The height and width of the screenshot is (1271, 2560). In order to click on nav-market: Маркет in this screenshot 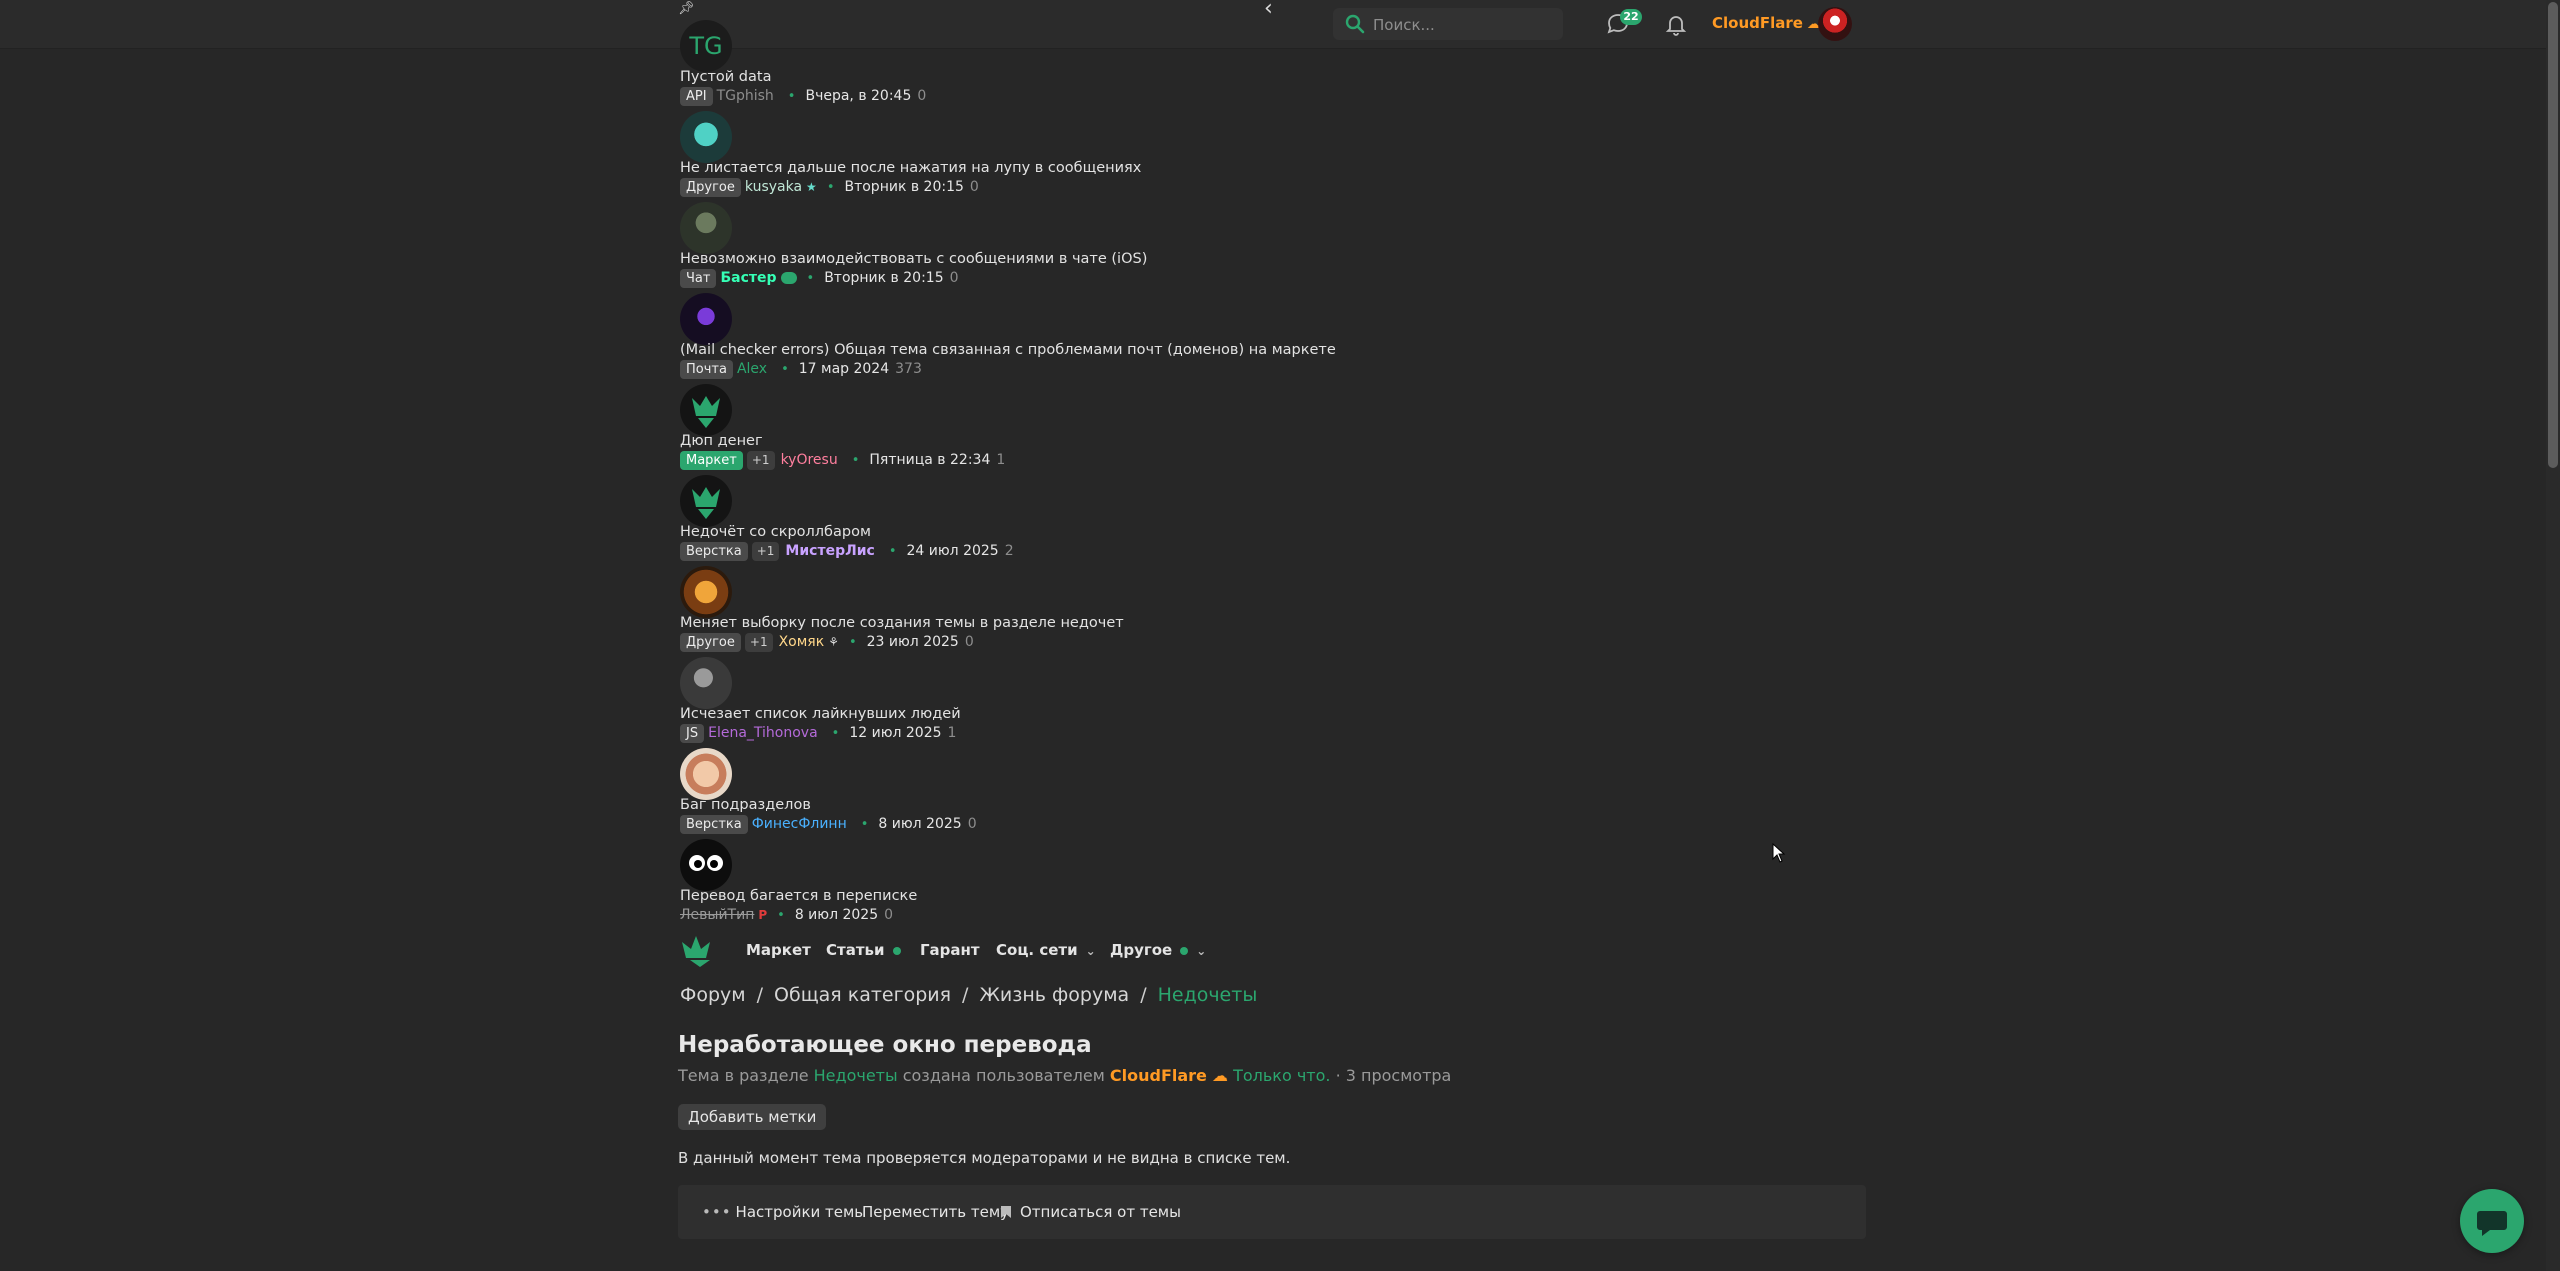, I will do `click(778, 950)`.